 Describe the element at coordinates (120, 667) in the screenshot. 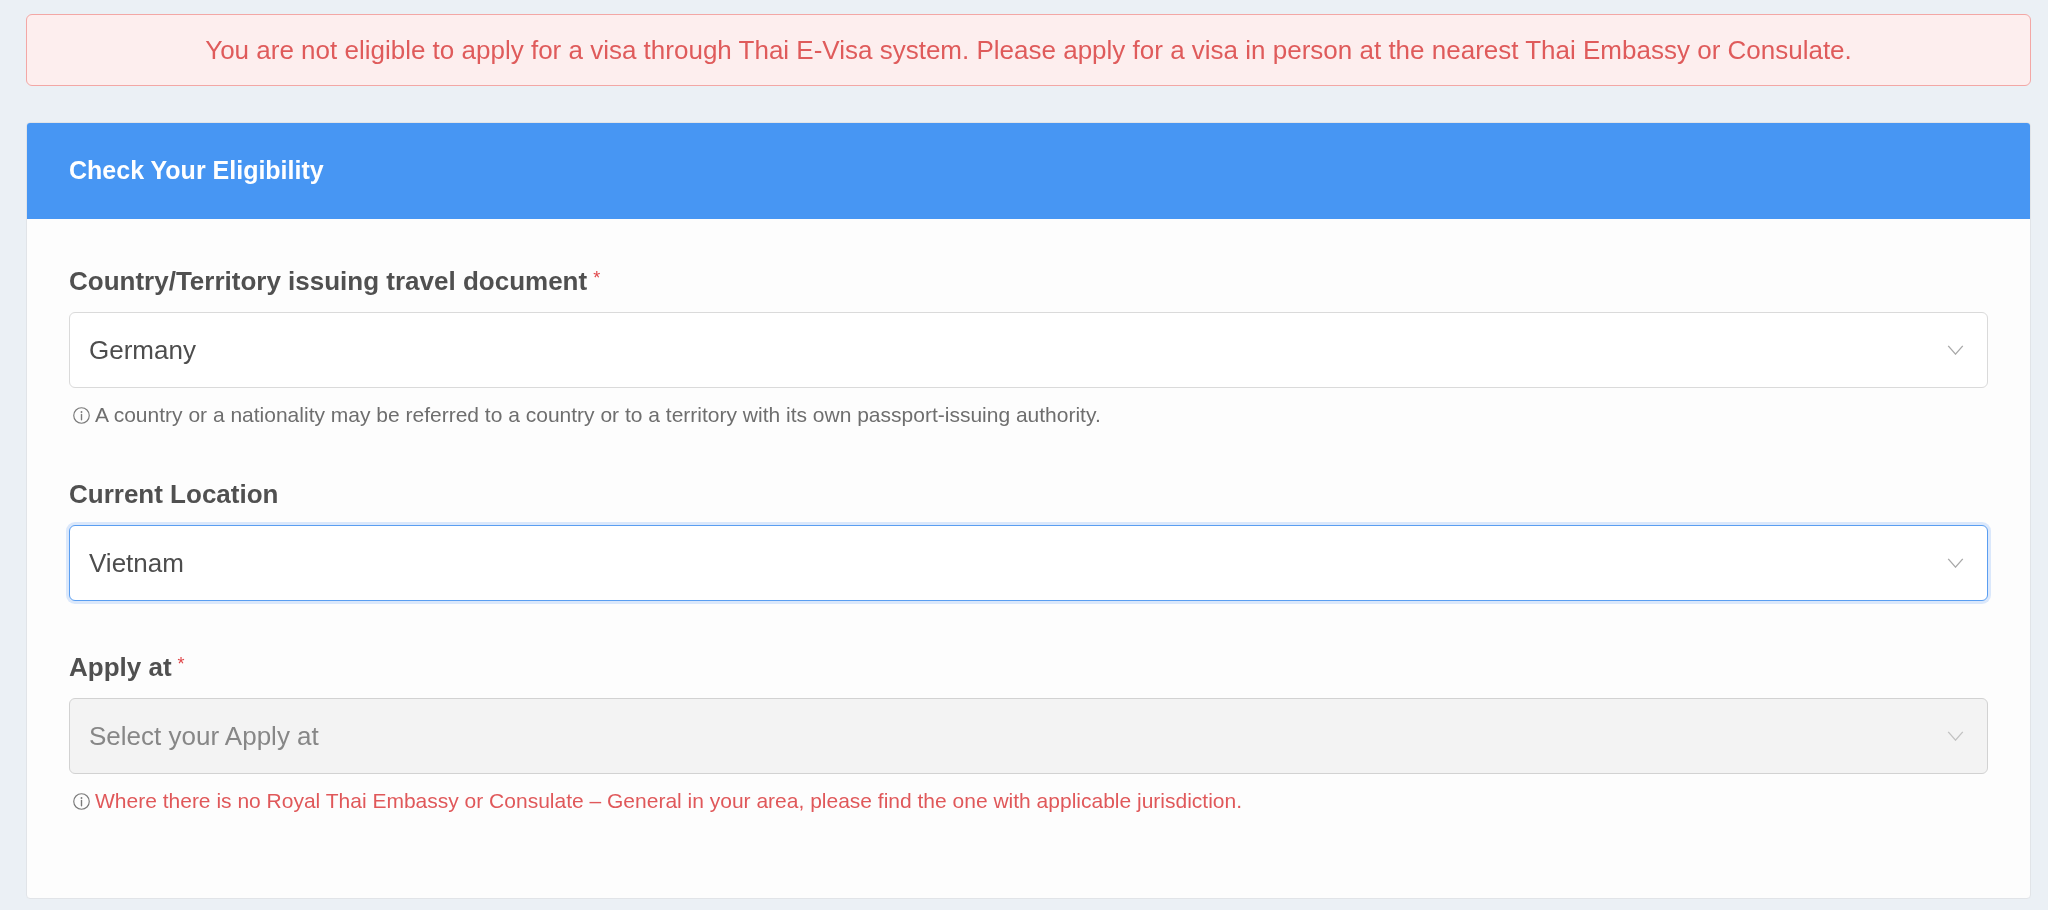

I see `field-label: Apply at` at that location.